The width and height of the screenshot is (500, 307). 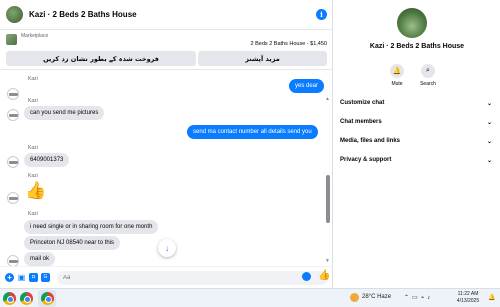 What do you see at coordinates (428, 71) in the screenshot?
I see `search-icon: ⌕` at bounding box center [428, 71].